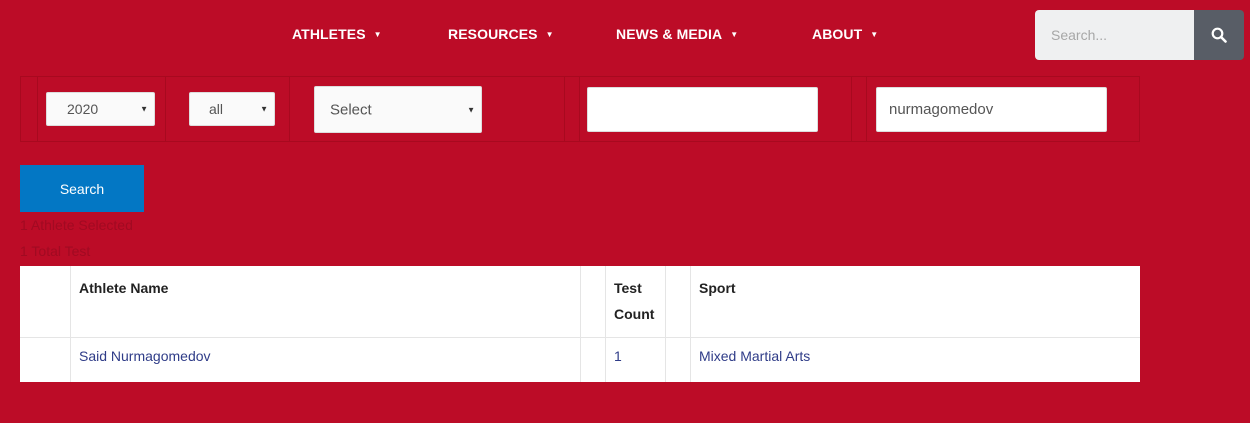 Image resolution: width=1250 pixels, height=423 pixels. I want to click on athlete-name-input, so click(991, 109).